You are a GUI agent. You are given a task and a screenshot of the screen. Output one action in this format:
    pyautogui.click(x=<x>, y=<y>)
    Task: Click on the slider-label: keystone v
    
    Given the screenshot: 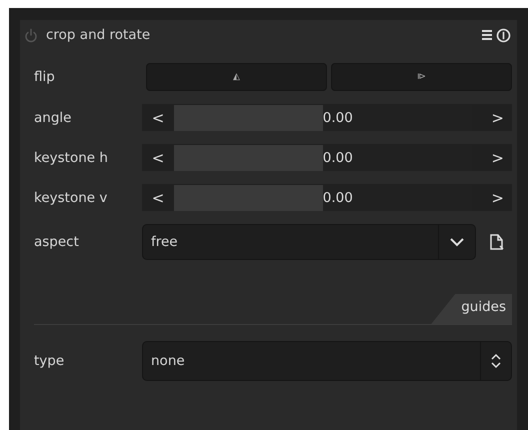 What is the action you would take?
    pyautogui.click(x=70, y=198)
    